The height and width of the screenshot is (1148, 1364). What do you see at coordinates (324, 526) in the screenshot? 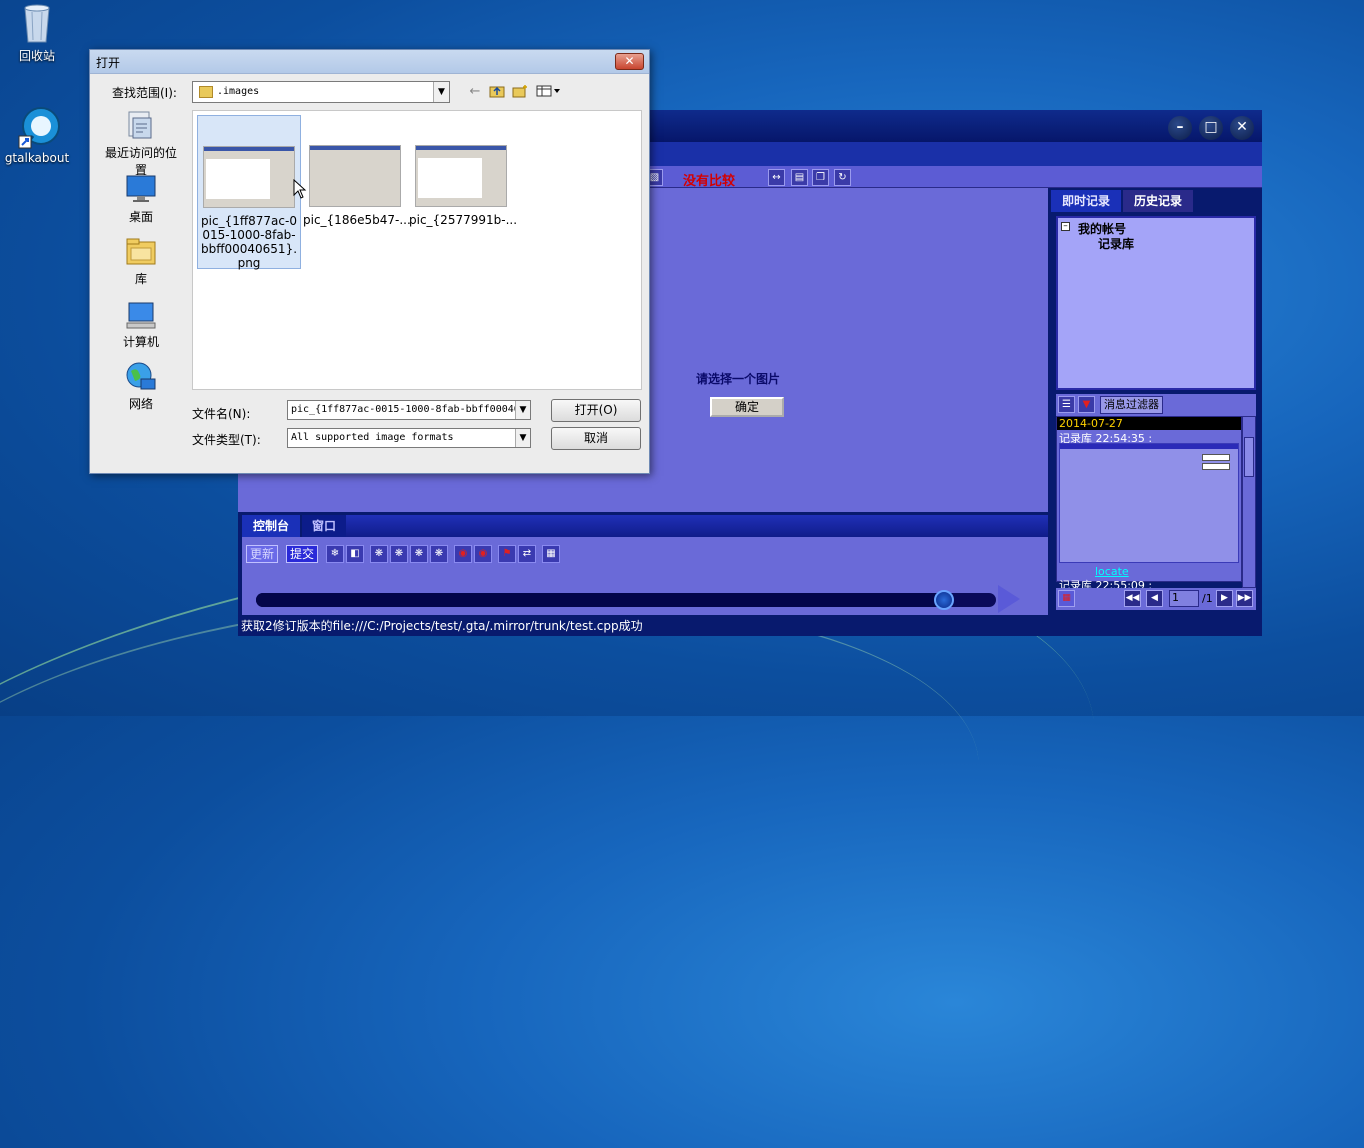
I see `tab-window: 窗口` at bounding box center [324, 526].